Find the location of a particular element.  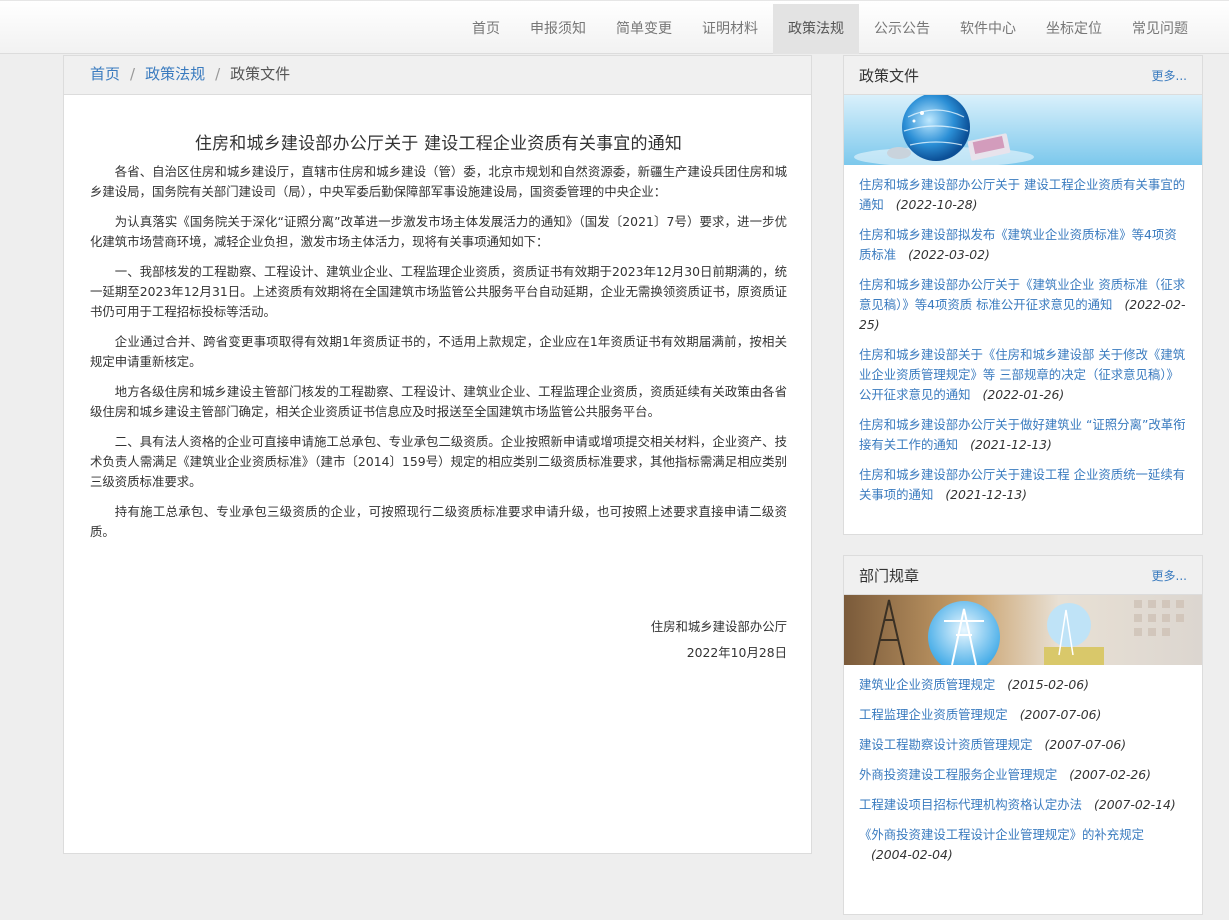

list-item: 外商投资建设工程服务企业管理规定 (2007-02-26) is located at coordinates (1023, 775).